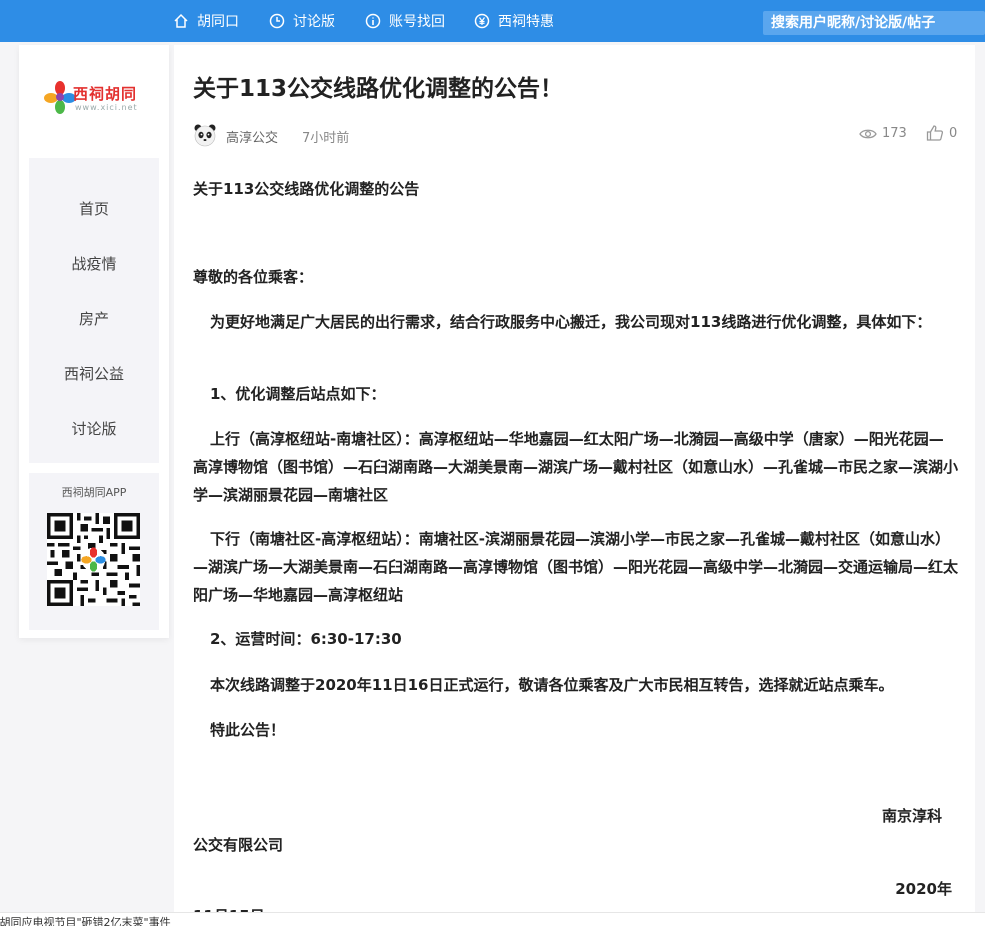  Describe the element at coordinates (94, 428) in the screenshot. I see `sidebar-item-forum: 讨论版` at that location.